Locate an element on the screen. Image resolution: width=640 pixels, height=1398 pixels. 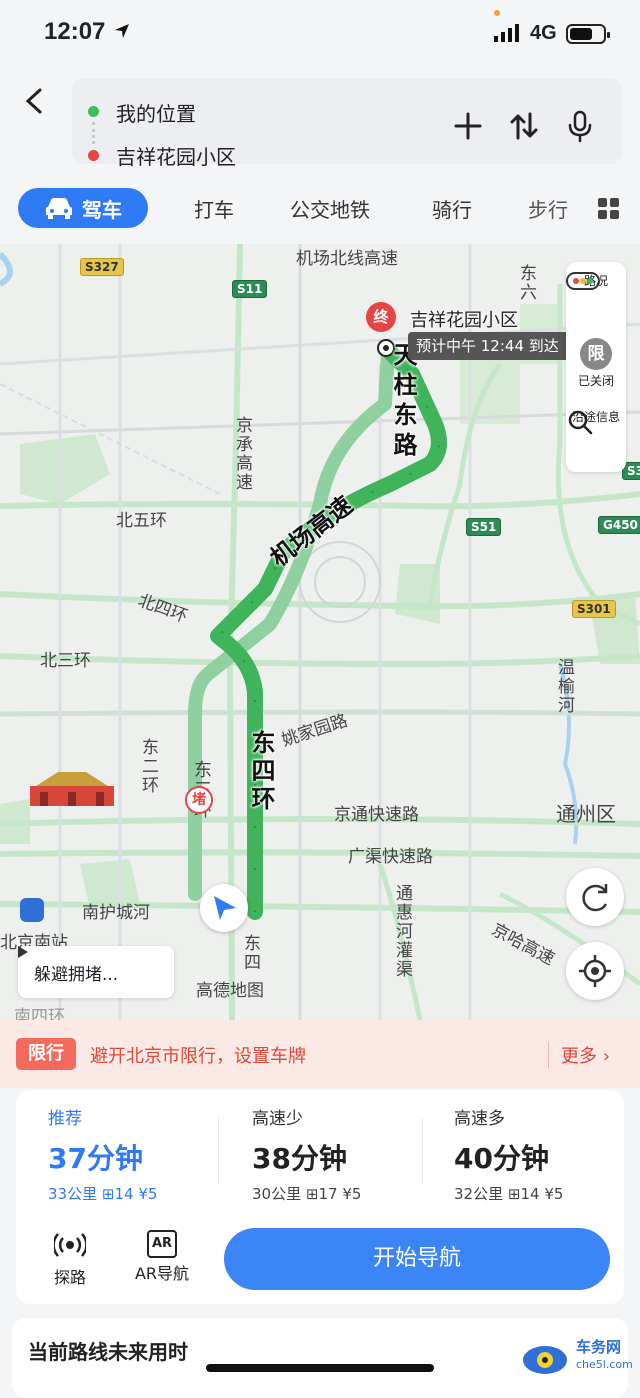
watermark-logo: 车务网 che5l.com is located at coordinates (576, 1358).